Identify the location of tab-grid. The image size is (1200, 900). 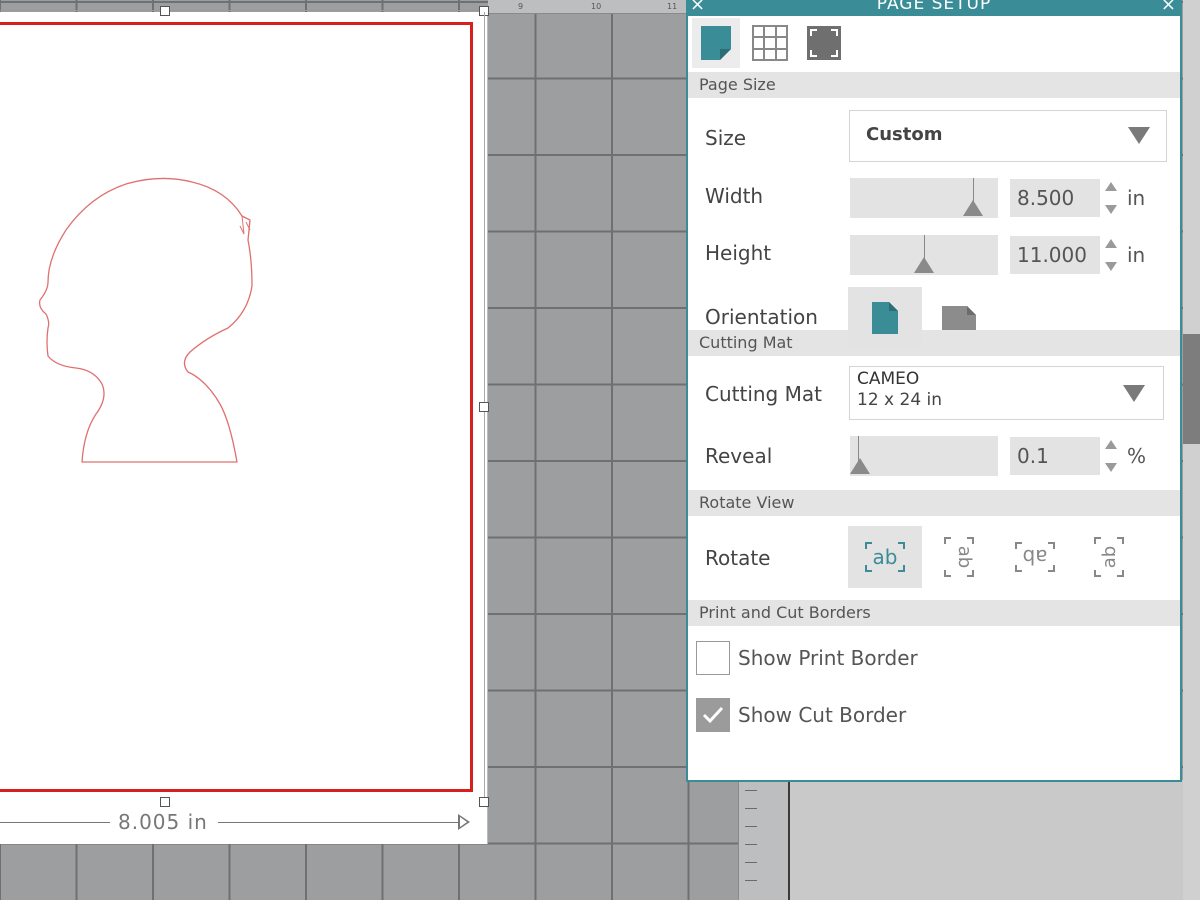
(770, 43).